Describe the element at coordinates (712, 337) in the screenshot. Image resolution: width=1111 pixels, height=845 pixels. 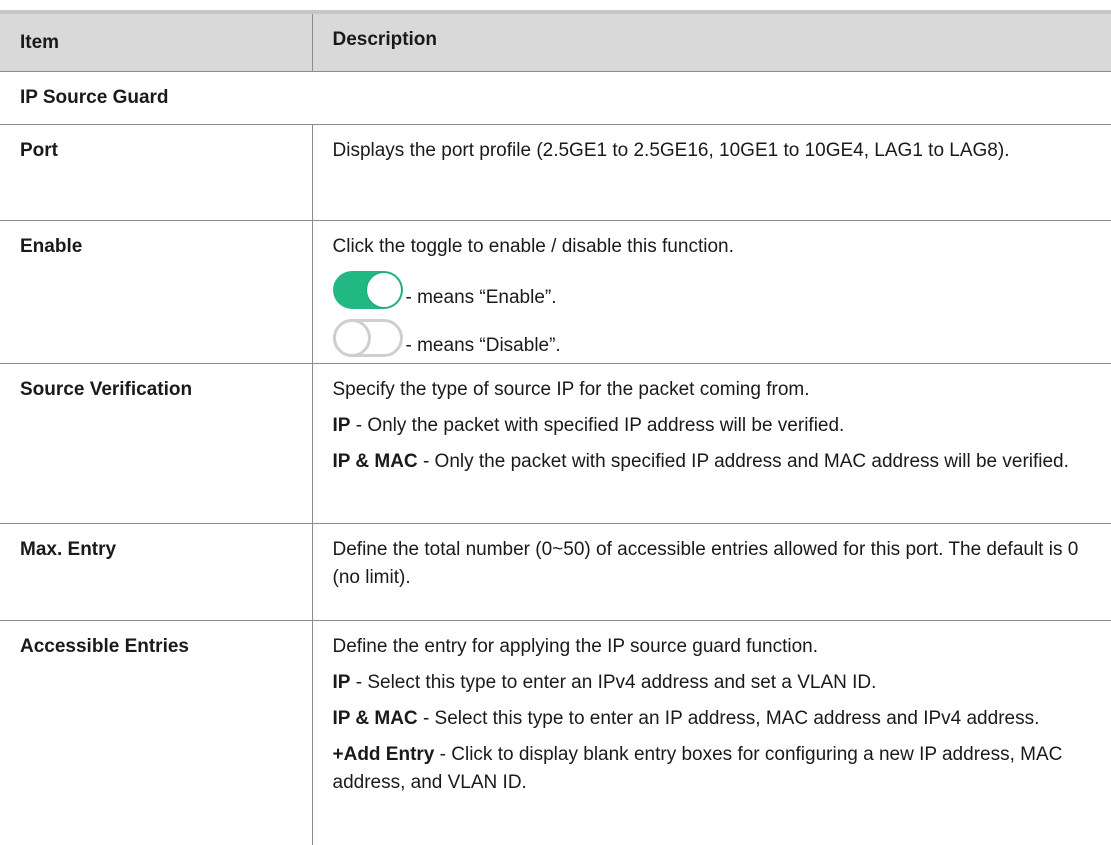
I see `toggle-off-line: - means “Disable”.` at that location.